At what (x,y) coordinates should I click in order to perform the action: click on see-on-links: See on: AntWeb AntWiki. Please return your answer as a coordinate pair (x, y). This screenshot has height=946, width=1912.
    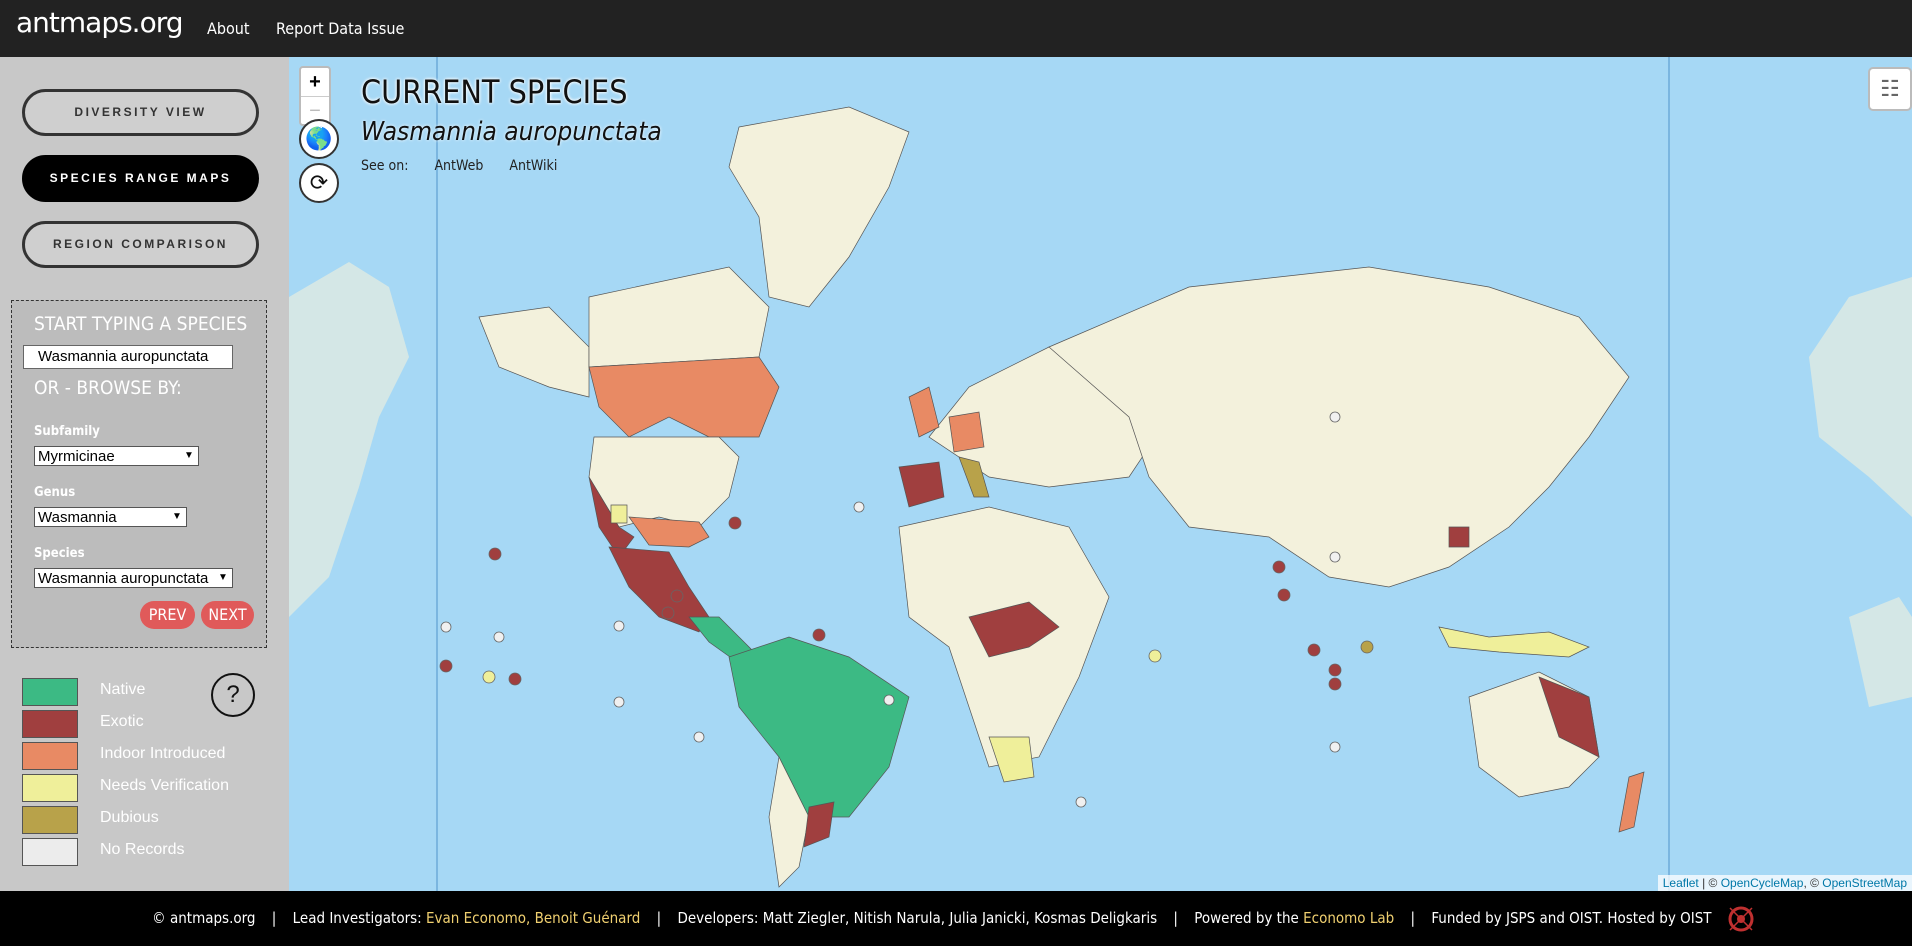
    Looking at the image, I should click on (470, 166).